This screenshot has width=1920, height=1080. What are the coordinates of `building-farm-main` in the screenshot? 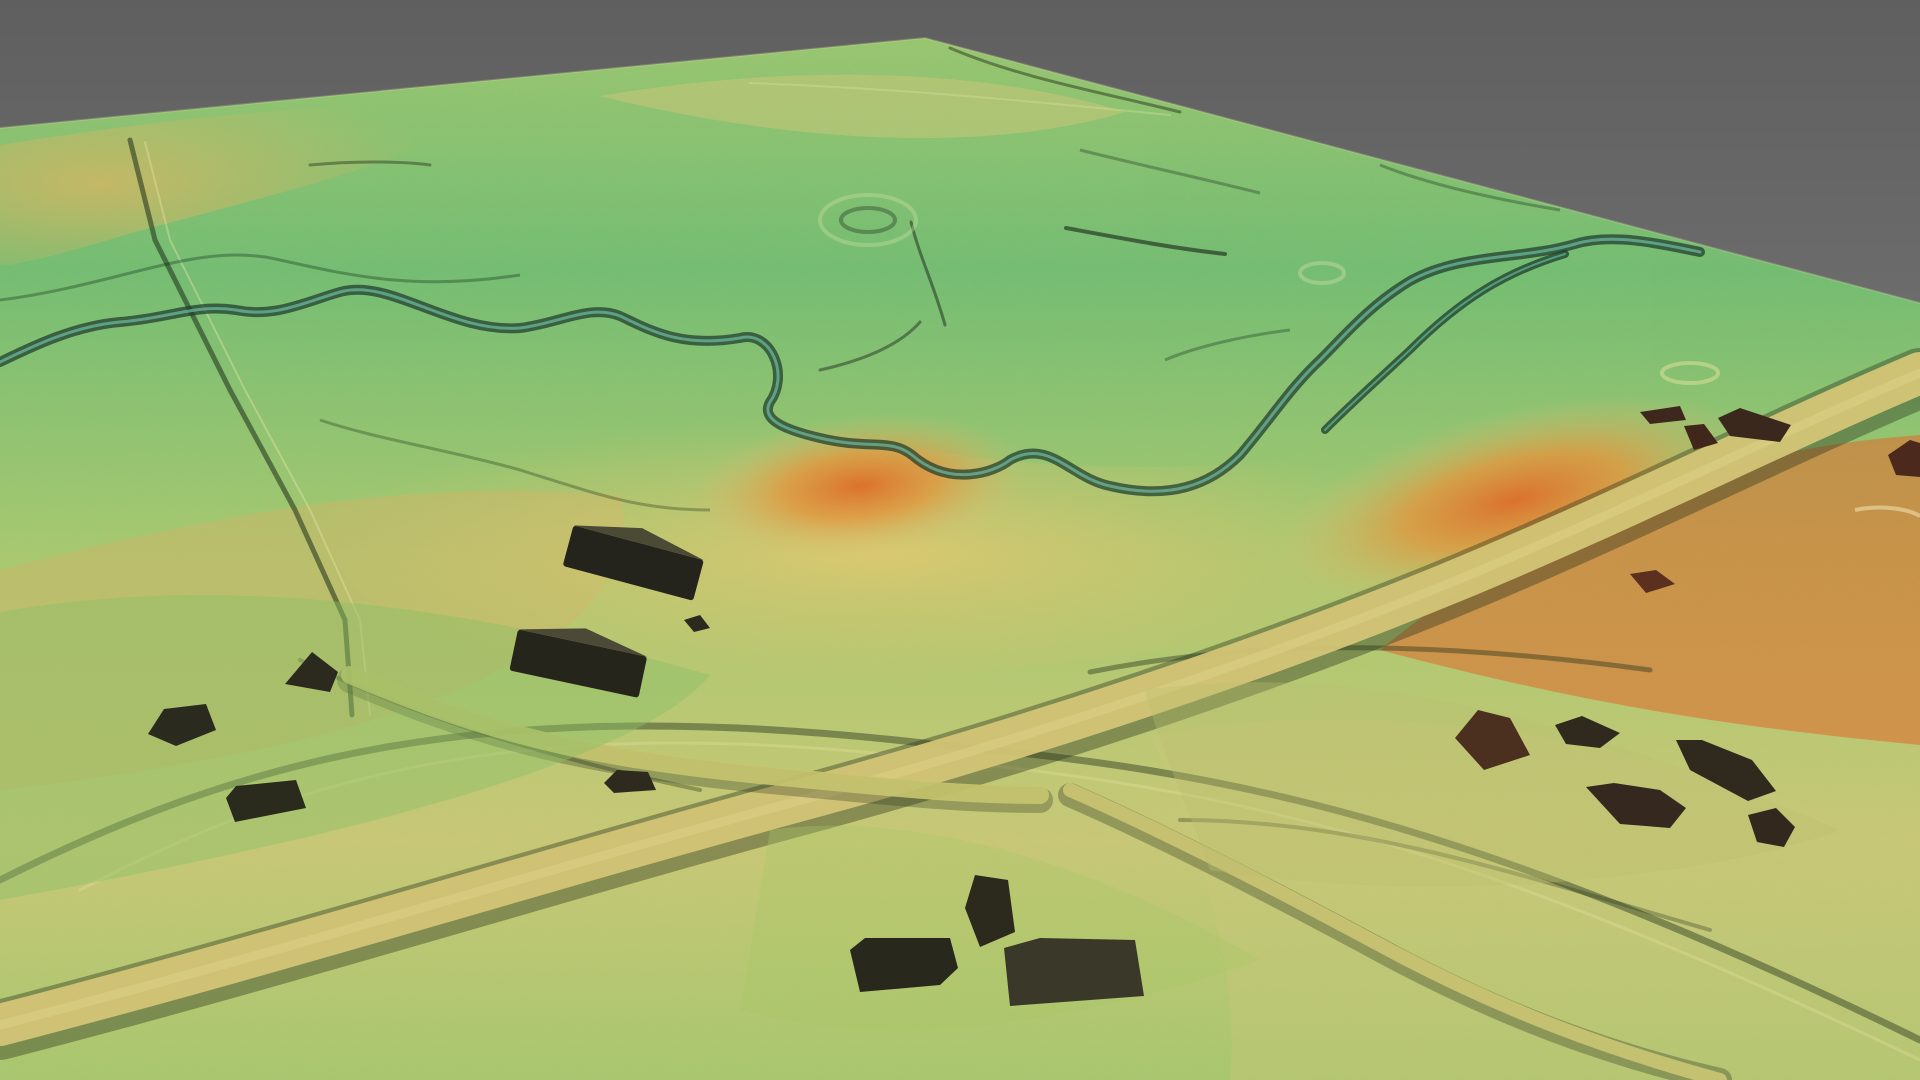 It's located at (1074, 972).